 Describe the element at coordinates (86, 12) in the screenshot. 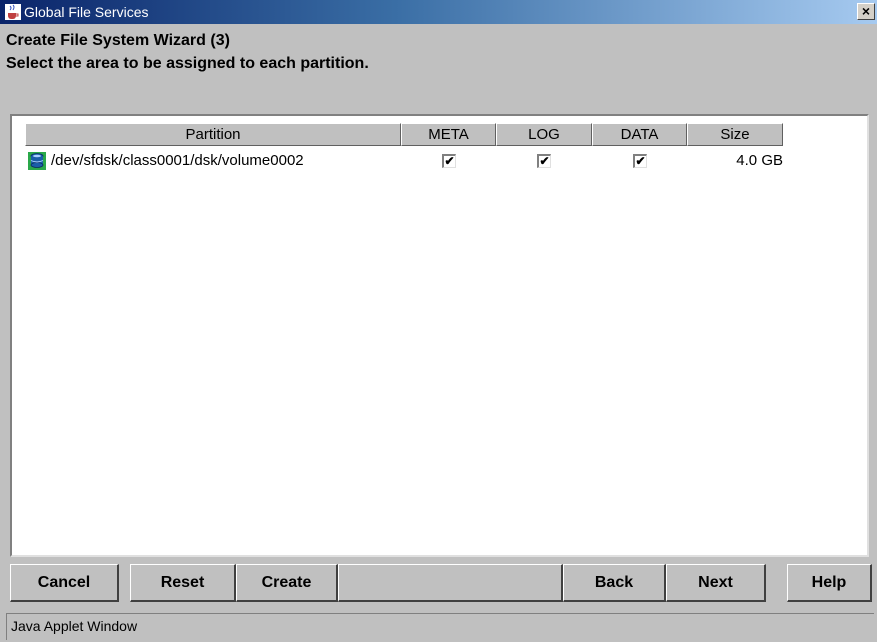

I see `window-title: Global File Services` at that location.